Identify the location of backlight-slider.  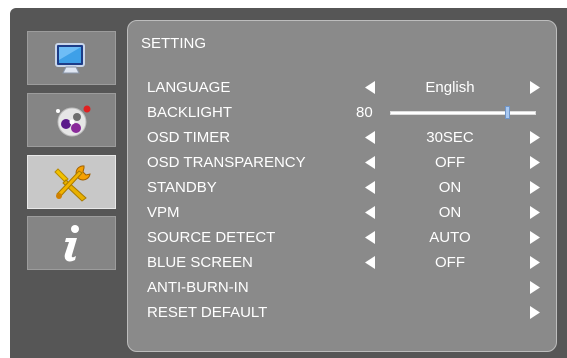
(463, 112).